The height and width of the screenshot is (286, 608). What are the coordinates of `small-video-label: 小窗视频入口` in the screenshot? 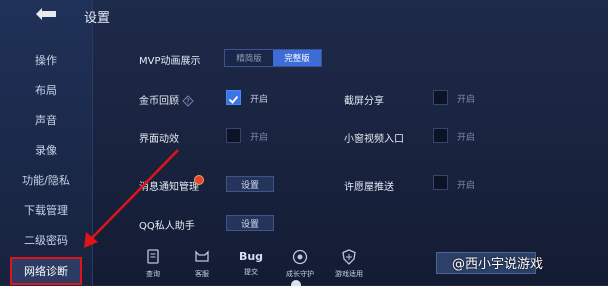 It's located at (374, 139).